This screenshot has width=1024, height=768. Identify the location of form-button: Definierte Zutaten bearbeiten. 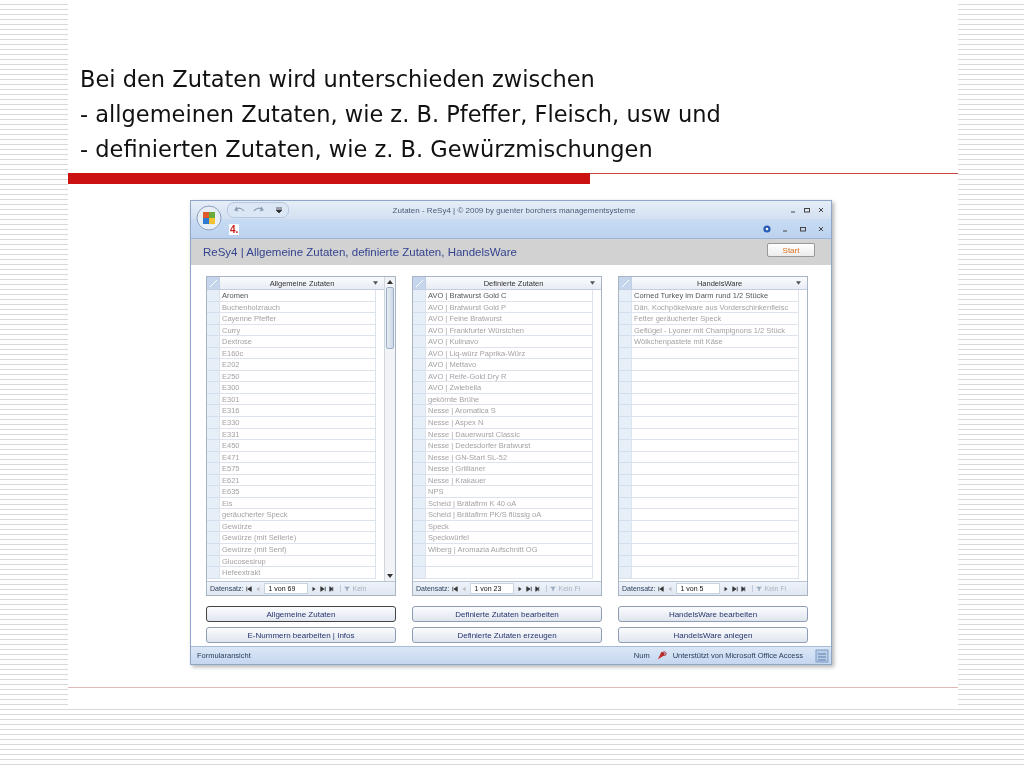
(507, 614).